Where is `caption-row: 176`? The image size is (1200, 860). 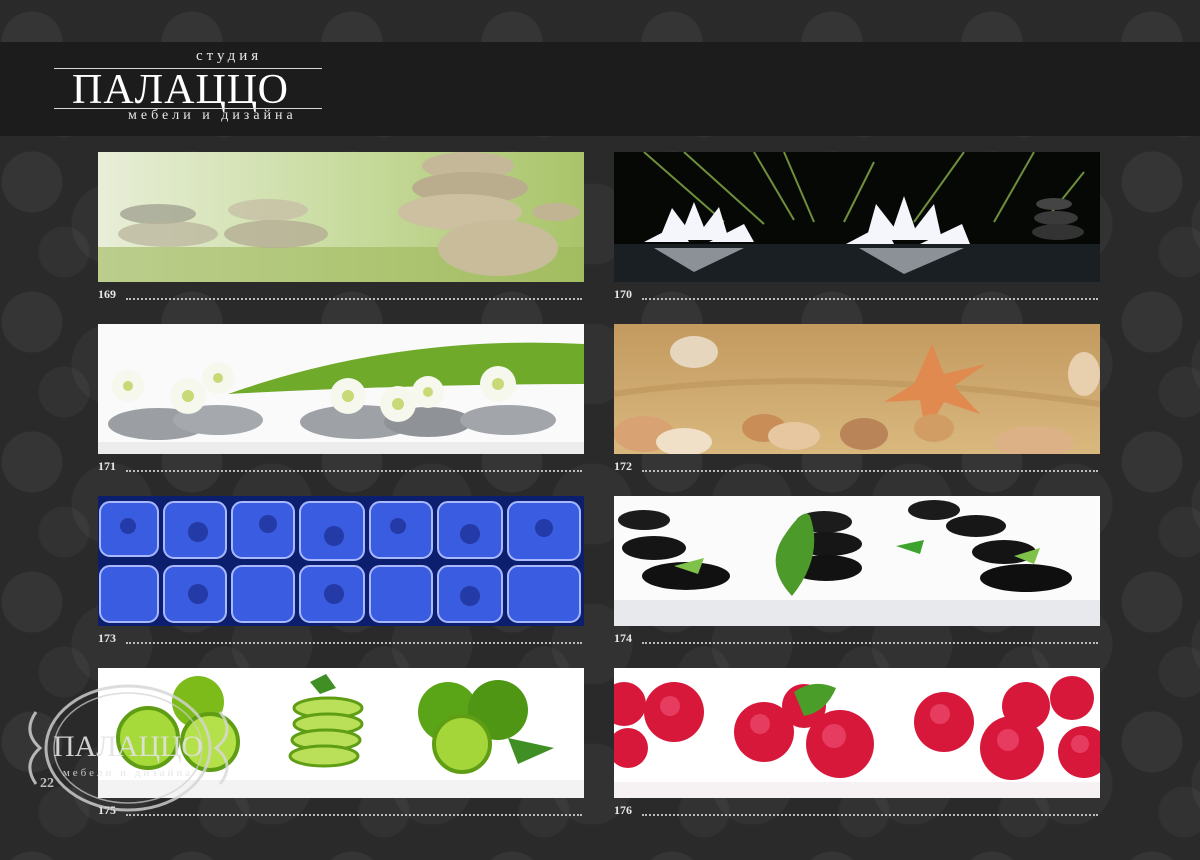 caption-row: 176 is located at coordinates (857, 812).